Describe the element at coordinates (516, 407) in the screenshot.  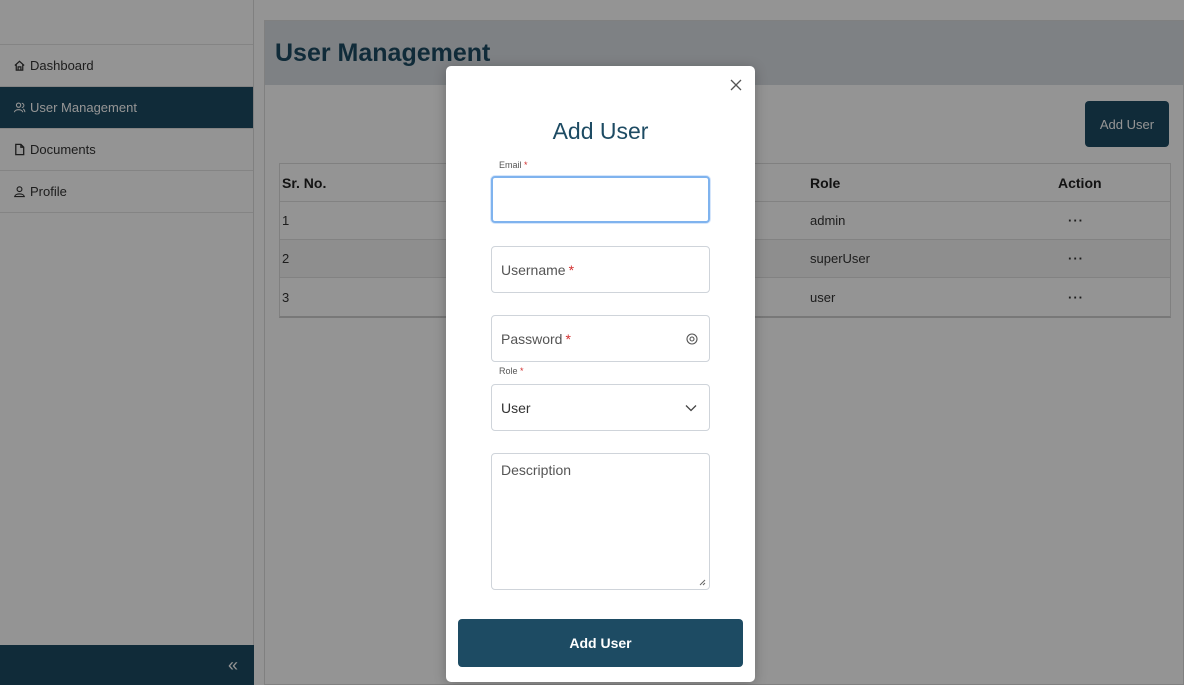
I see `role-selected-value: User` at that location.